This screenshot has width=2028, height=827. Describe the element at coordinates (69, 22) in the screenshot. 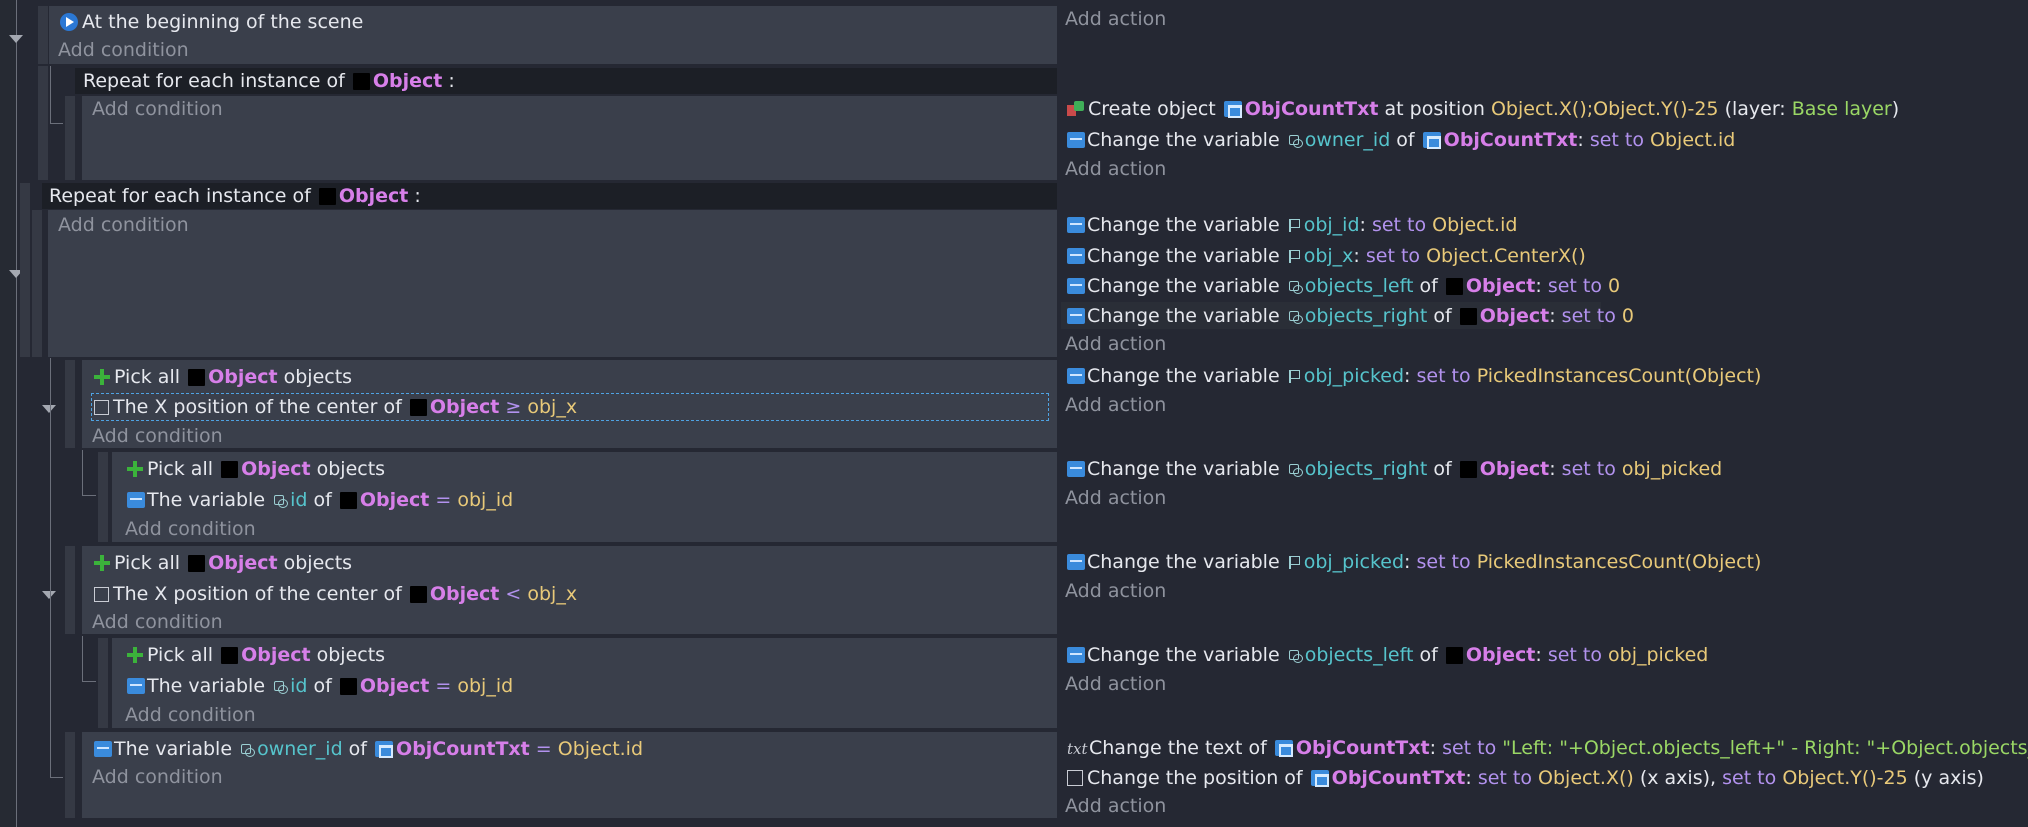

I see `scene-icon` at that location.